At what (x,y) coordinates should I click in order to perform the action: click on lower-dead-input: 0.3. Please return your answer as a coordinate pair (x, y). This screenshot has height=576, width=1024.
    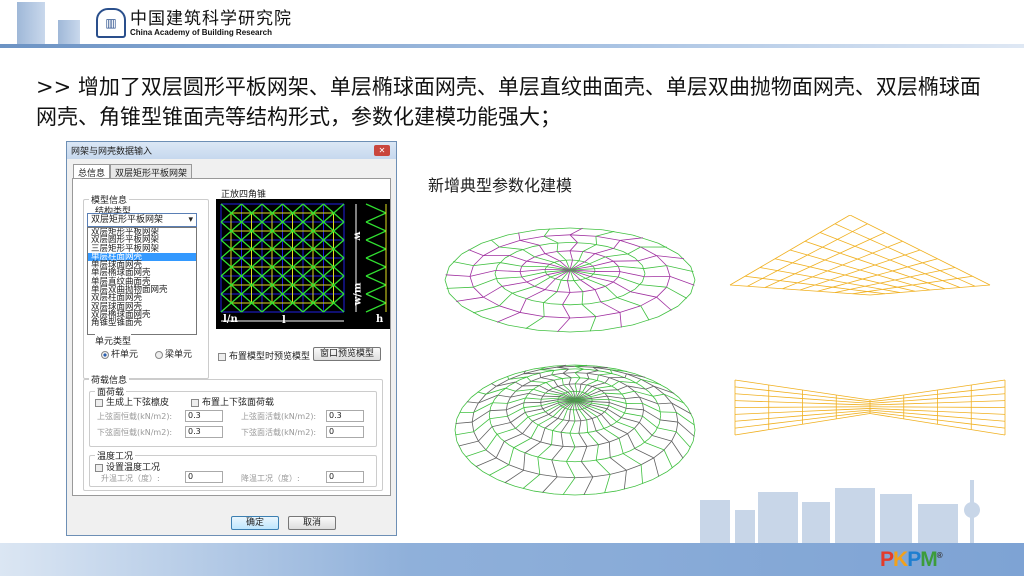
    Looking at the image, I should click on (204, 432).